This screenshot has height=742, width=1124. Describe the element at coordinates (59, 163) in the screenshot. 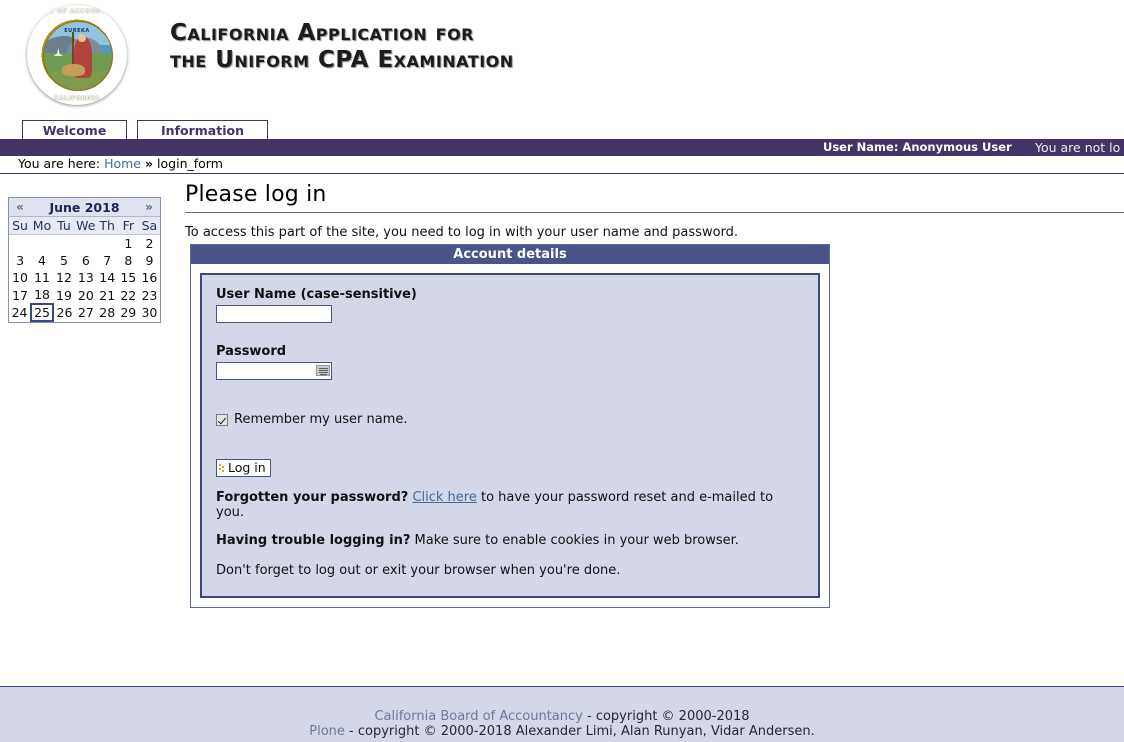

I see `breadcrumb-prefix: You are here:` at that location.